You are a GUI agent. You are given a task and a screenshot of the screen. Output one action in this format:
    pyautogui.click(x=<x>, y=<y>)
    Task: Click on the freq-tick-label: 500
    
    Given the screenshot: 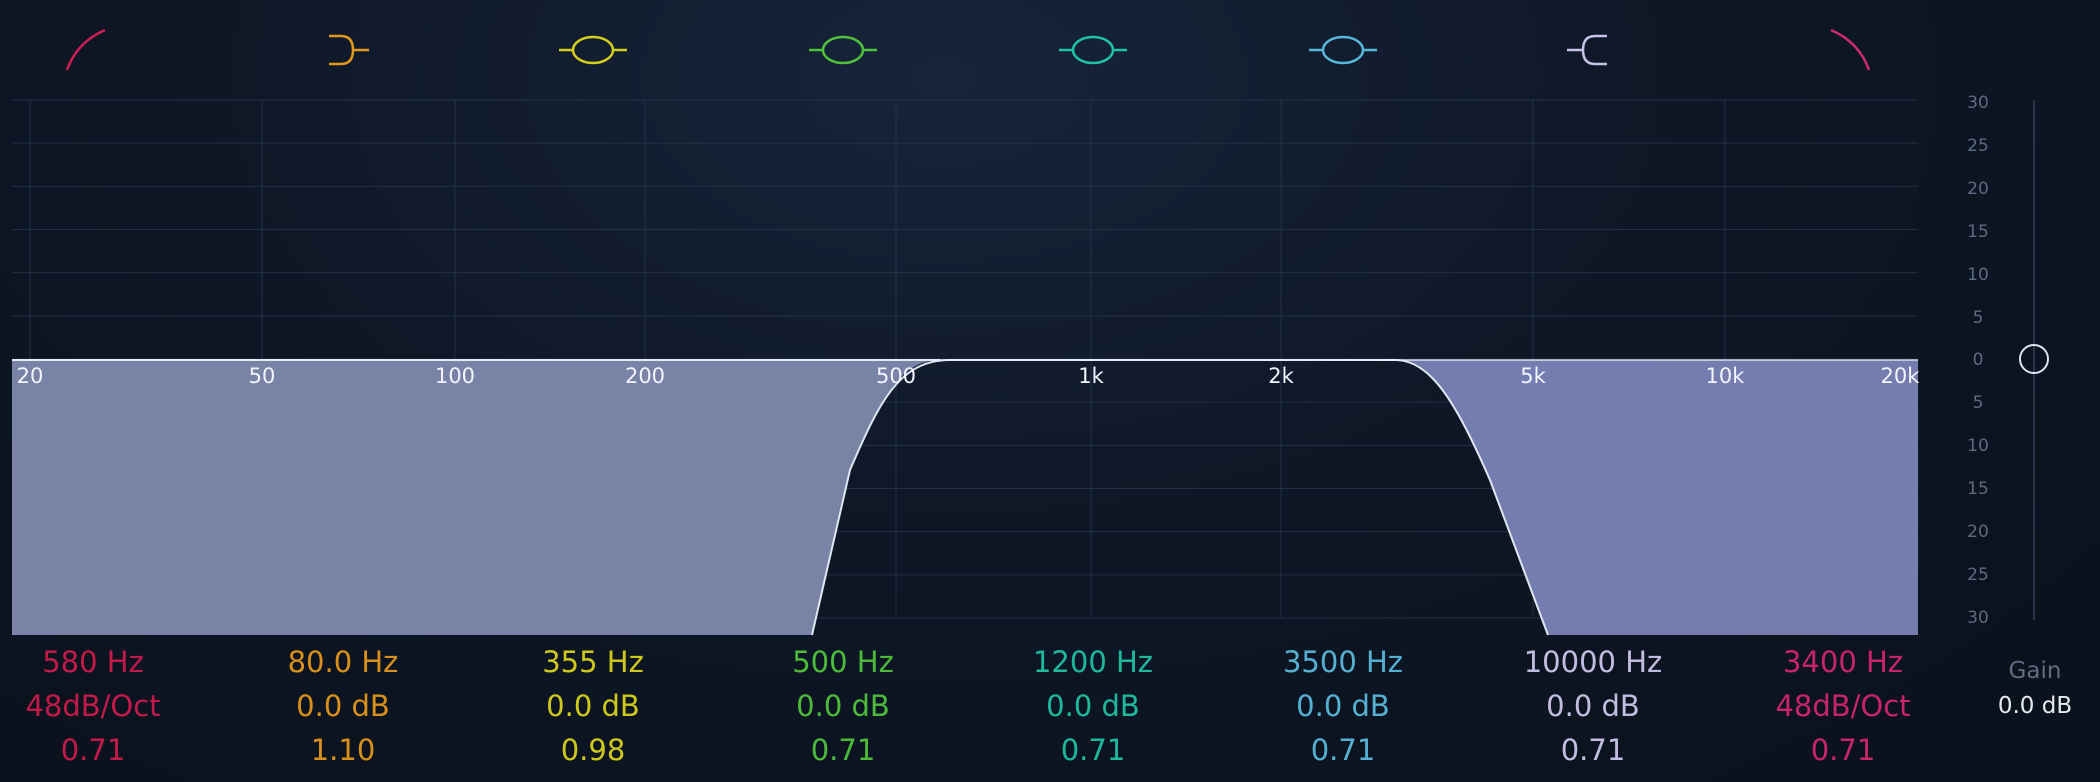 What is the action you would take?
    pyautogui.click(x=896, y=376)
    